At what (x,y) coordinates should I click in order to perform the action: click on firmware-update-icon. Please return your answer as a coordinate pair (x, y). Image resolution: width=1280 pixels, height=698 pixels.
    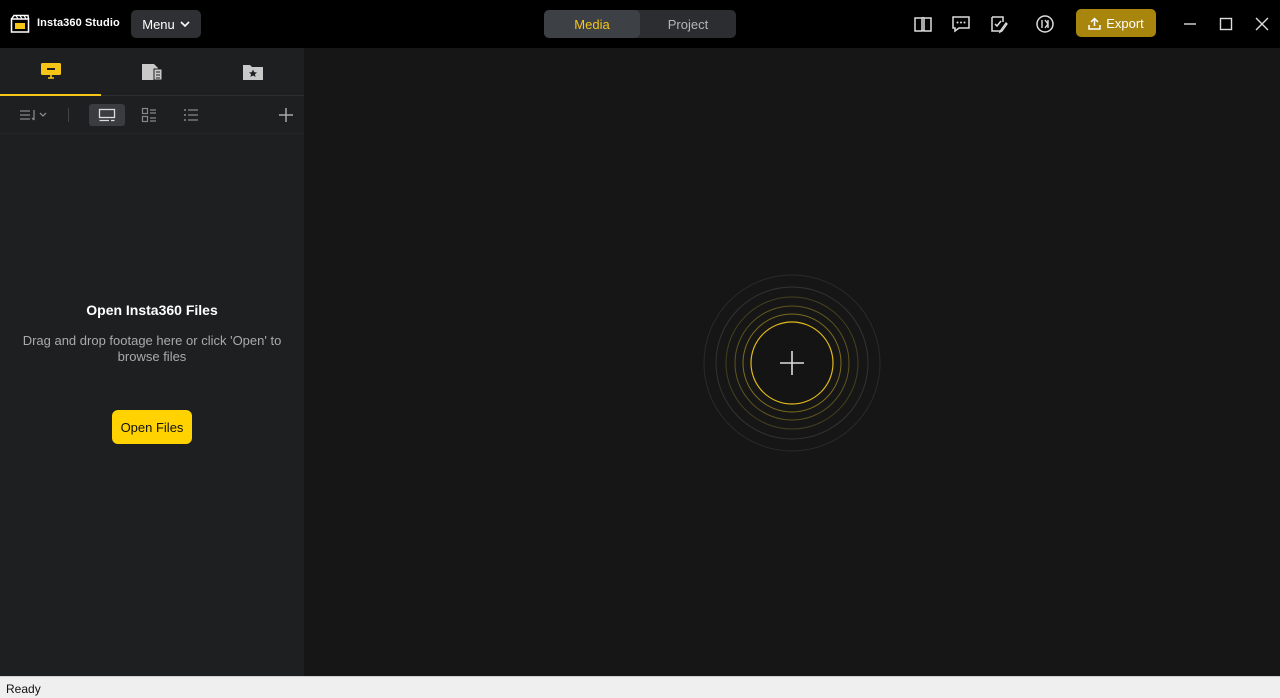
    Looking at the image, I should click on (1045, 24).